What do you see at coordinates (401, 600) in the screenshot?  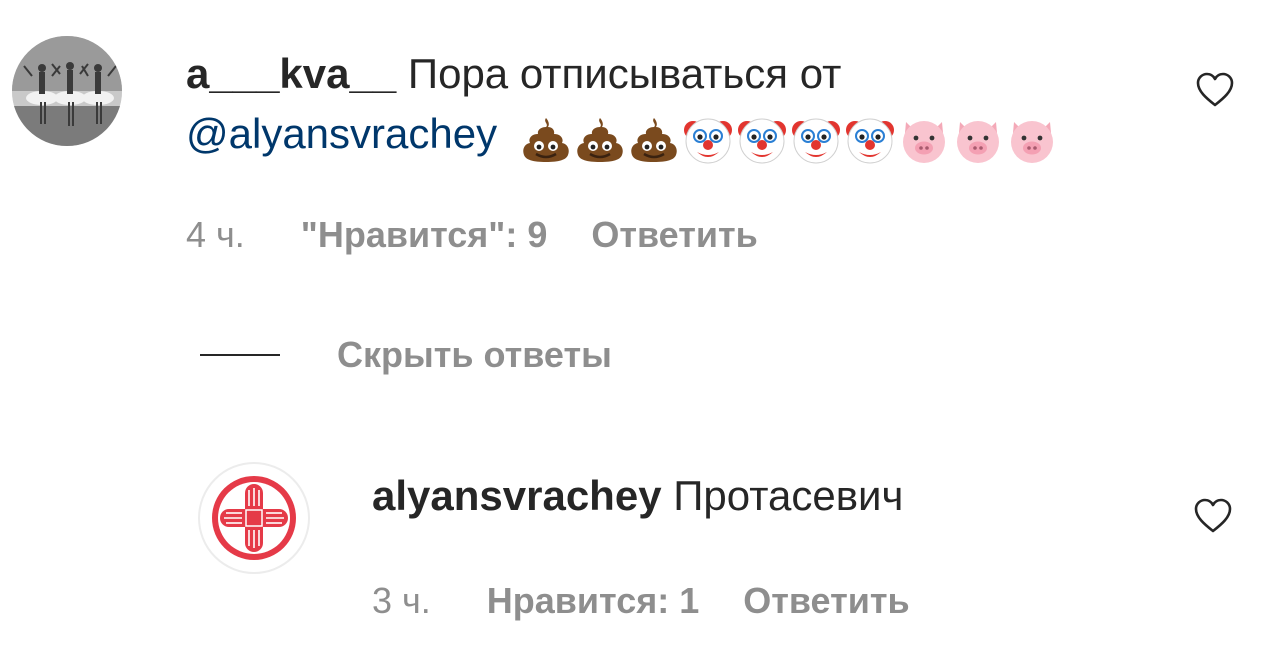 I see `comment-time: 3 ч.` at bounding box center [401, 600].